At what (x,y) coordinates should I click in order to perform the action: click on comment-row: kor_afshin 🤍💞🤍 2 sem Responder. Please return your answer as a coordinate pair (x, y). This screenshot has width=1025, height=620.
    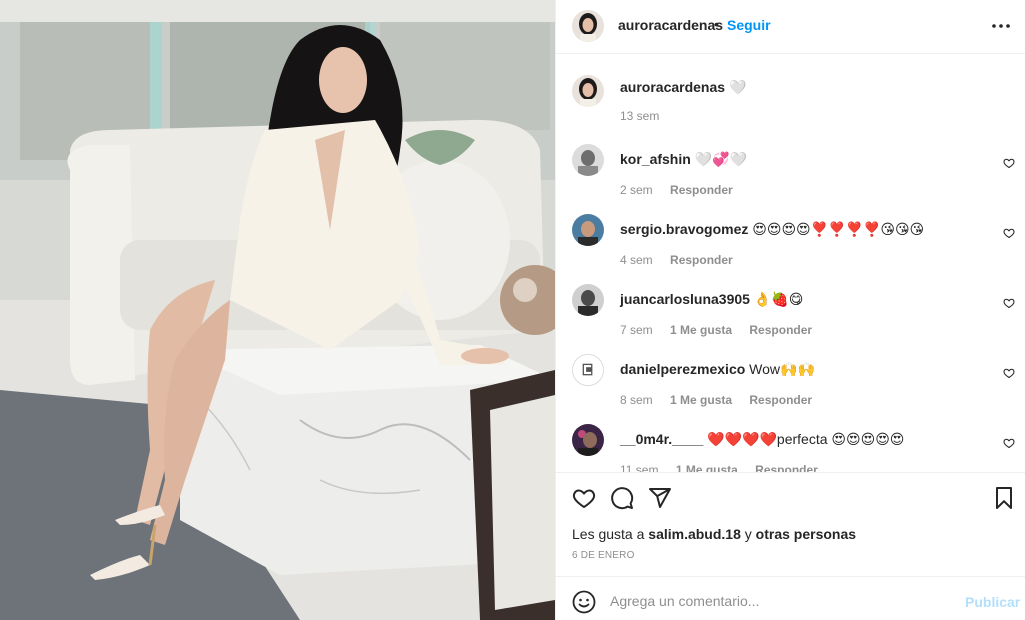
    Looking at the image, I should click on (790, 179).